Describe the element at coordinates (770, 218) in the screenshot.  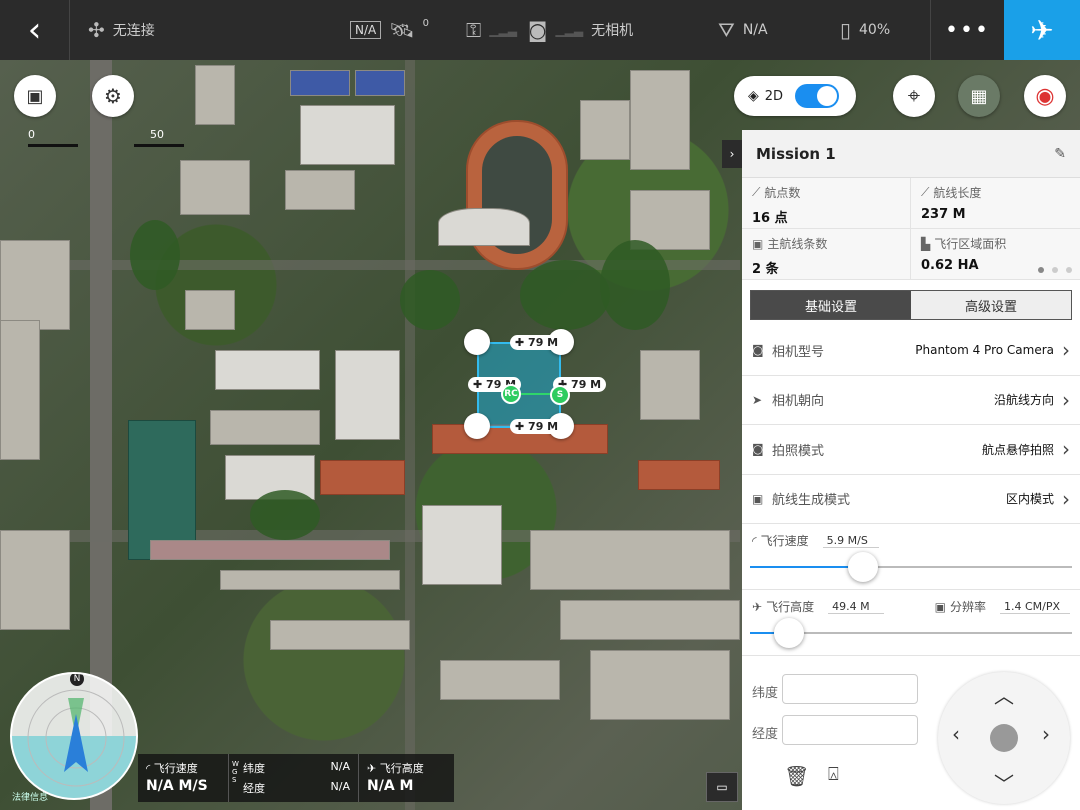
I see `waypoint-count: 16 点` at that location.